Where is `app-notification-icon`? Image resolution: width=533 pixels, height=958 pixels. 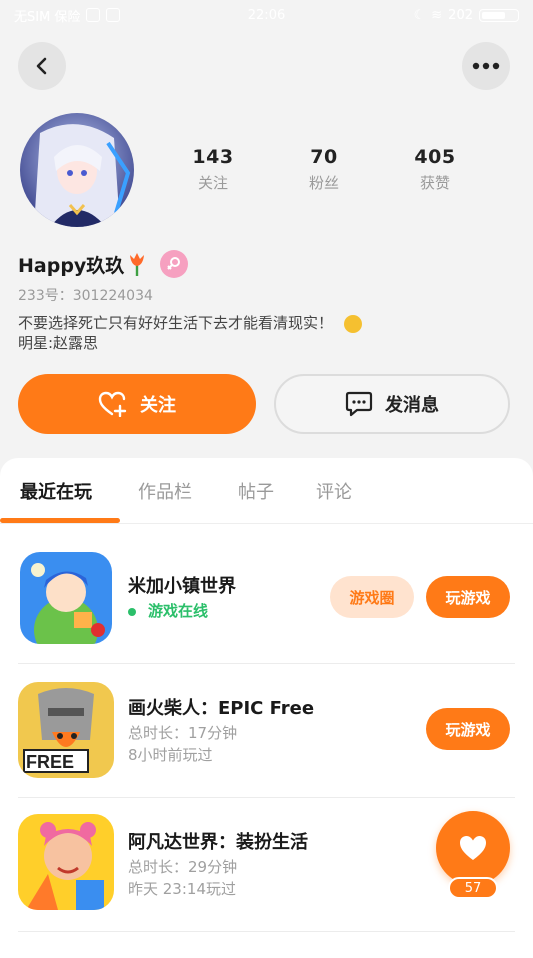
app-notification-icon is located at coordinates (113, 15).